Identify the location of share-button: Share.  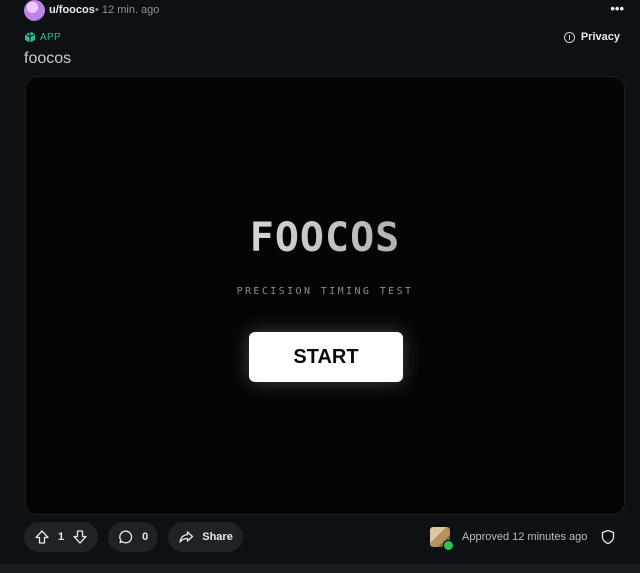
(205, 537).